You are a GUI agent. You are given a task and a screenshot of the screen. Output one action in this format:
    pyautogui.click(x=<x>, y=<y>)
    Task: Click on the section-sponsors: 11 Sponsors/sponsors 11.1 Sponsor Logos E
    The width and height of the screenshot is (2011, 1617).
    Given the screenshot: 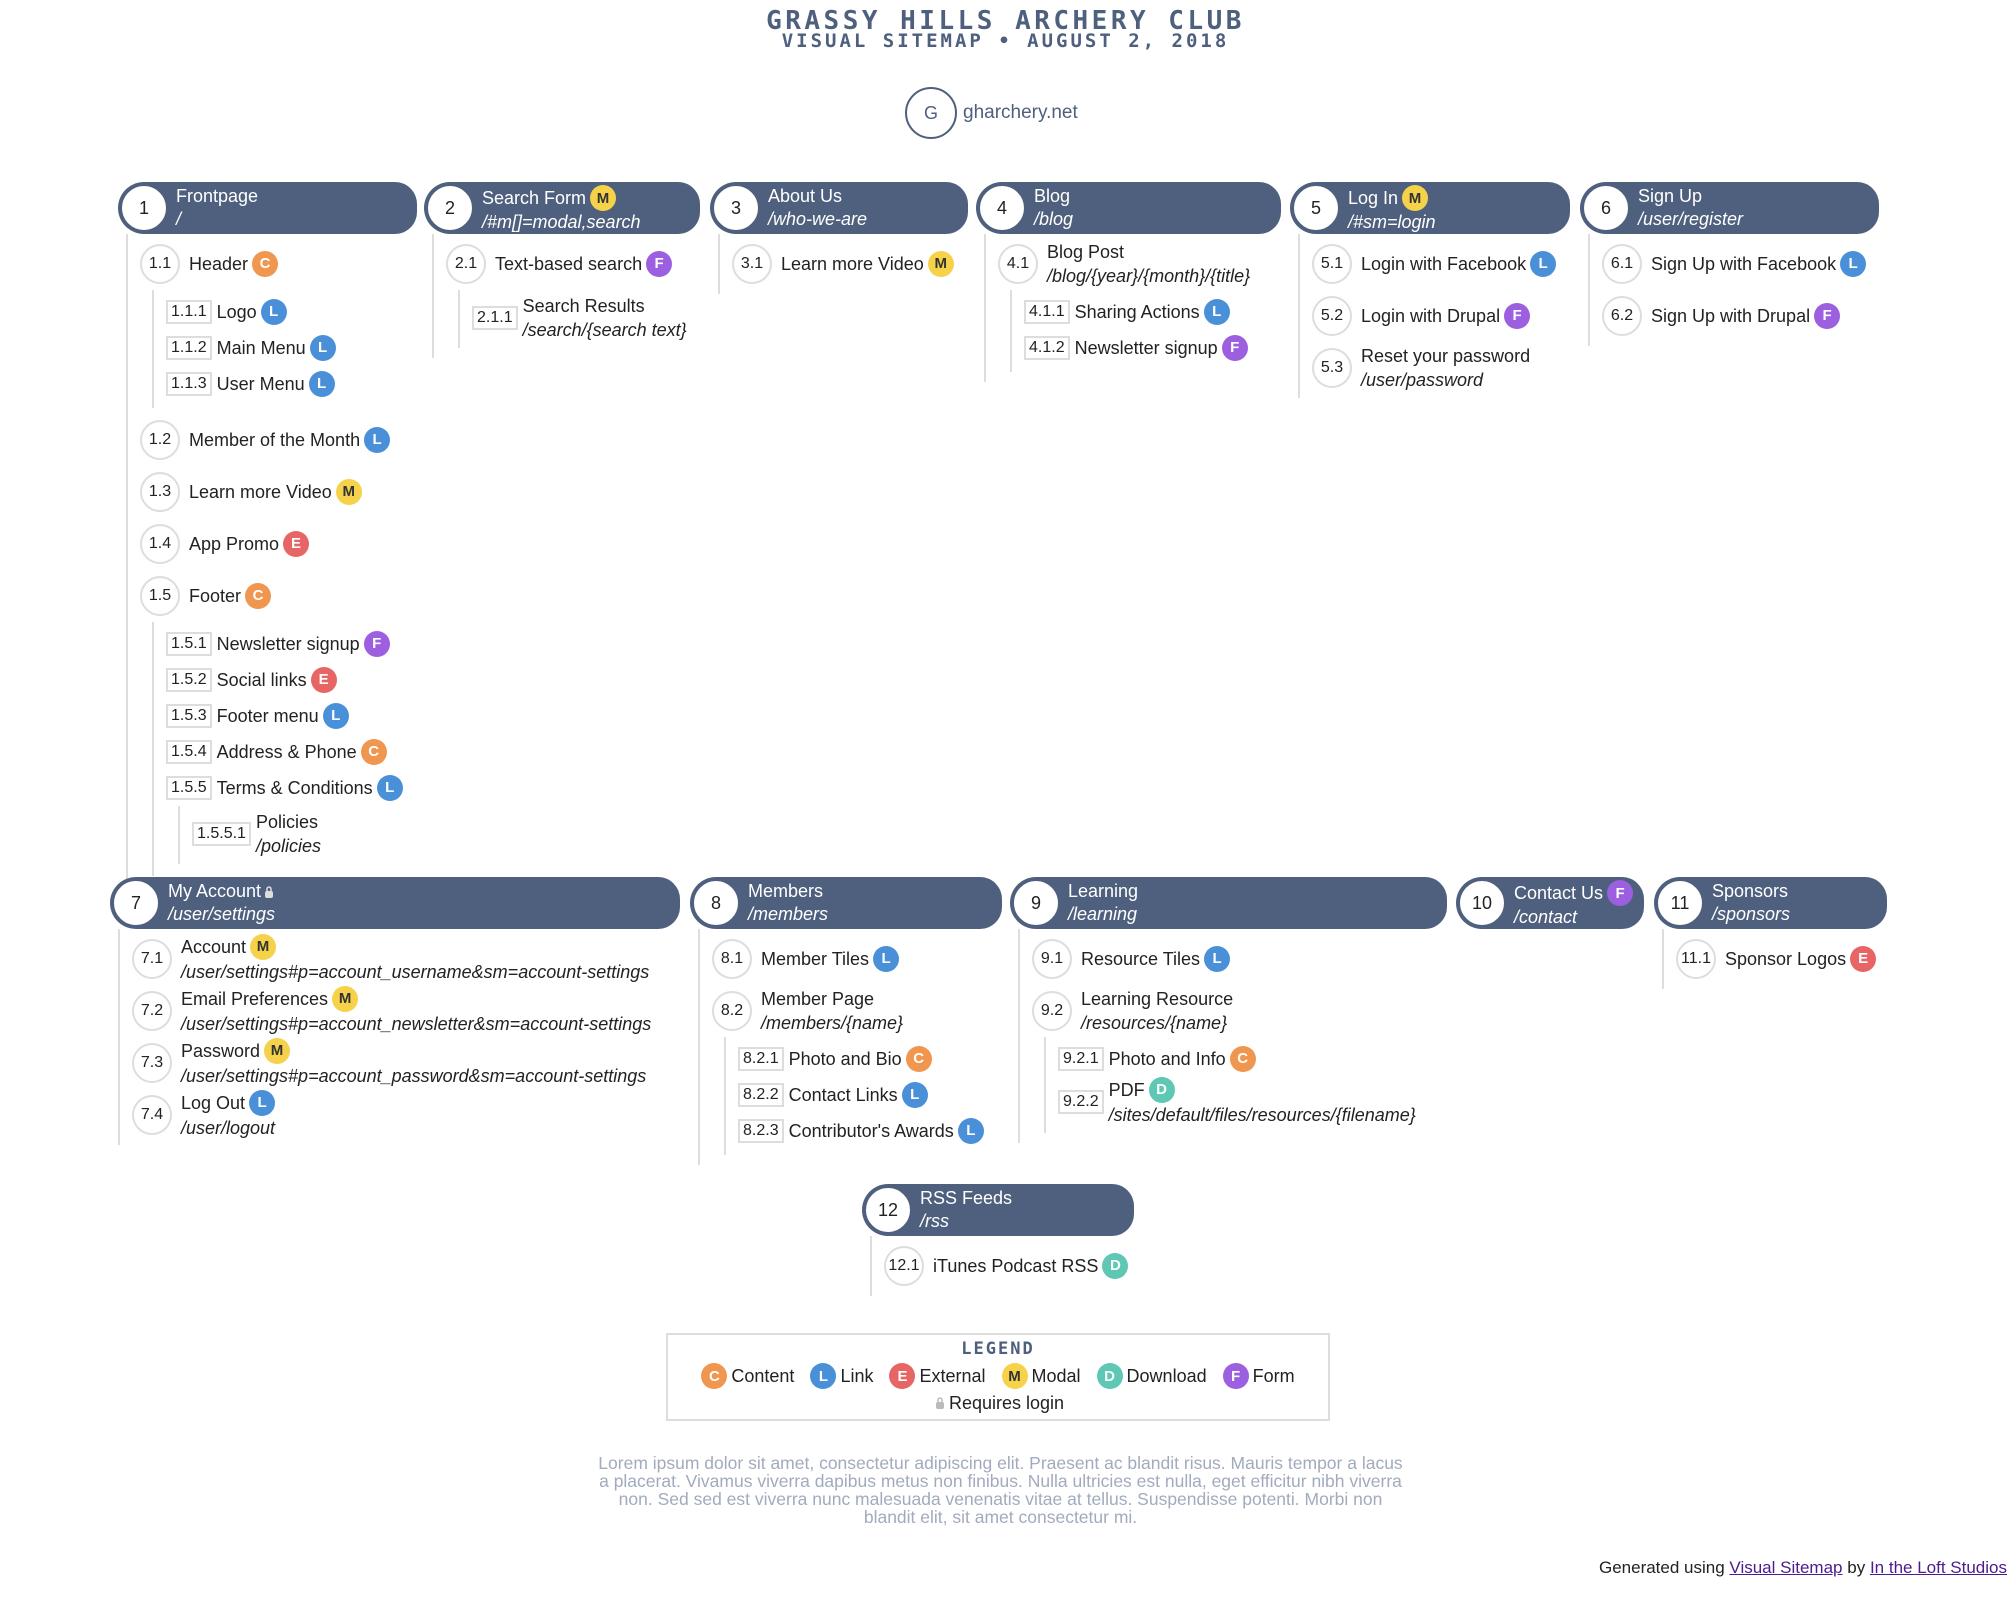 What is the action you would take?
    pyautogui.click(x=1770, y=933)
    